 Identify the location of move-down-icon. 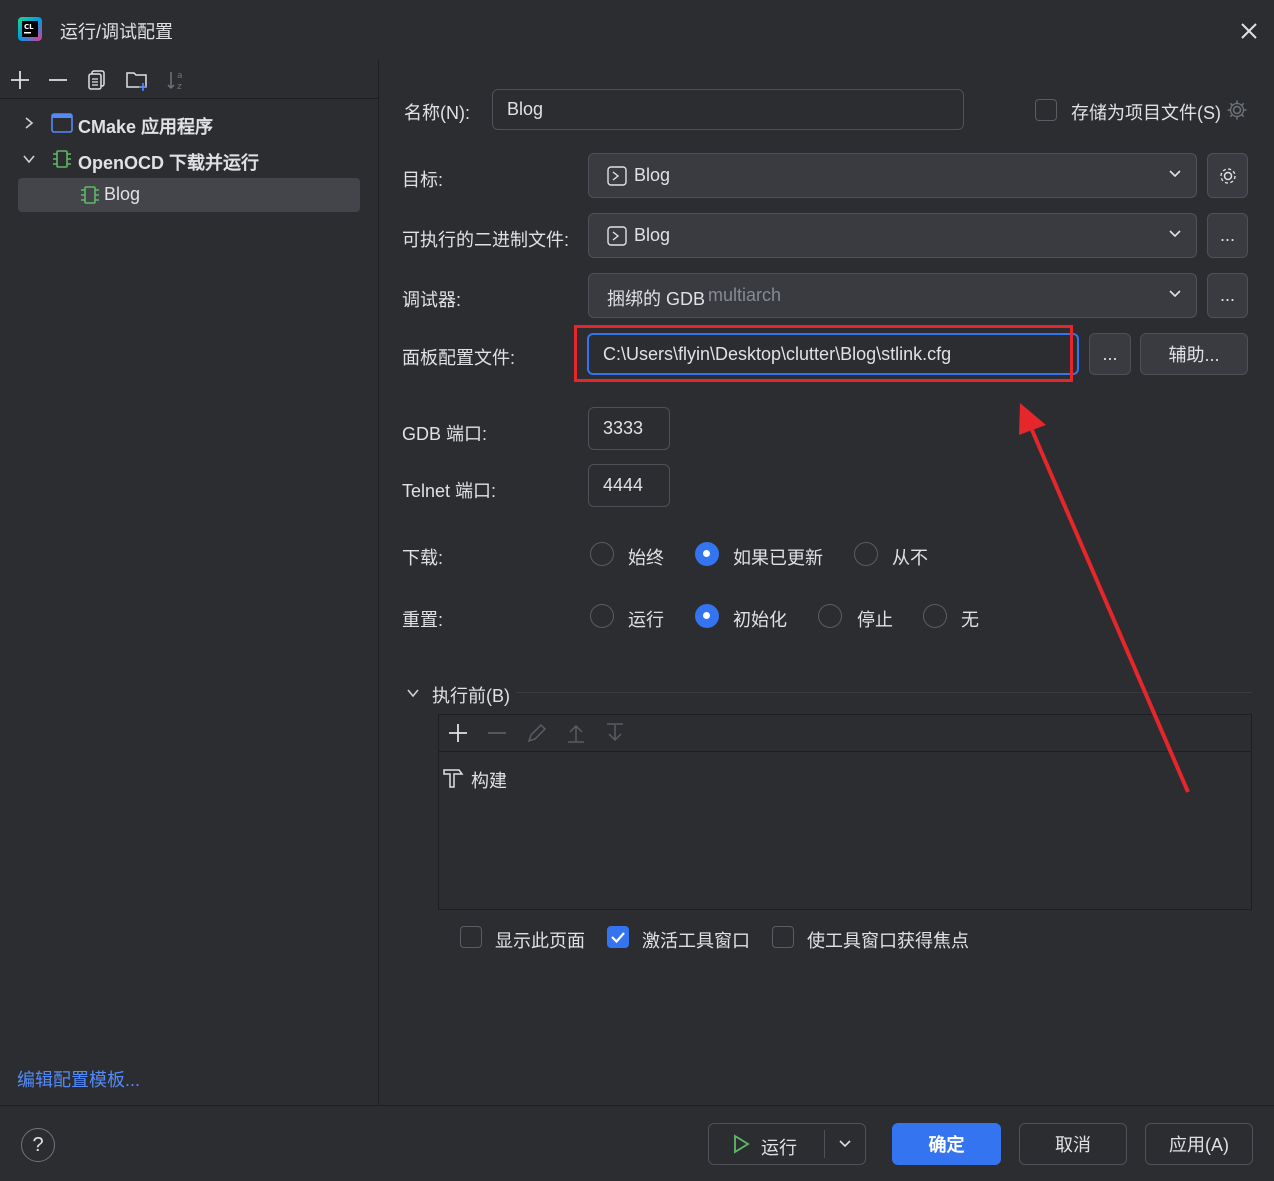
(615, 733).